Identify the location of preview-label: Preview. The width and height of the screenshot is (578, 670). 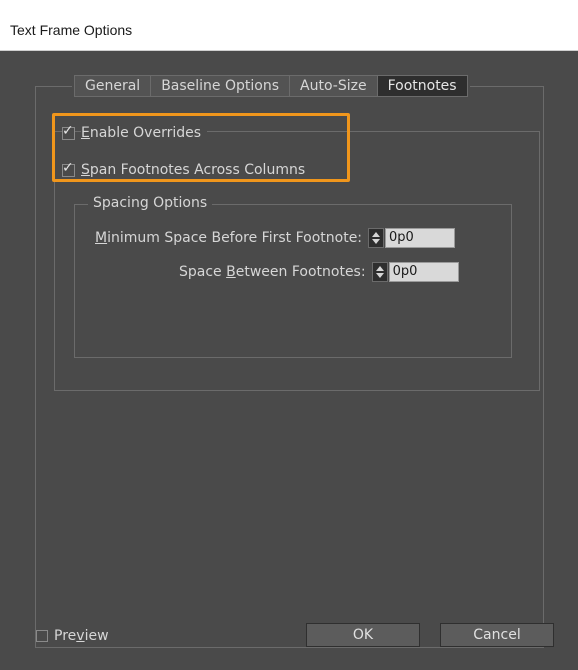
(81, 636).